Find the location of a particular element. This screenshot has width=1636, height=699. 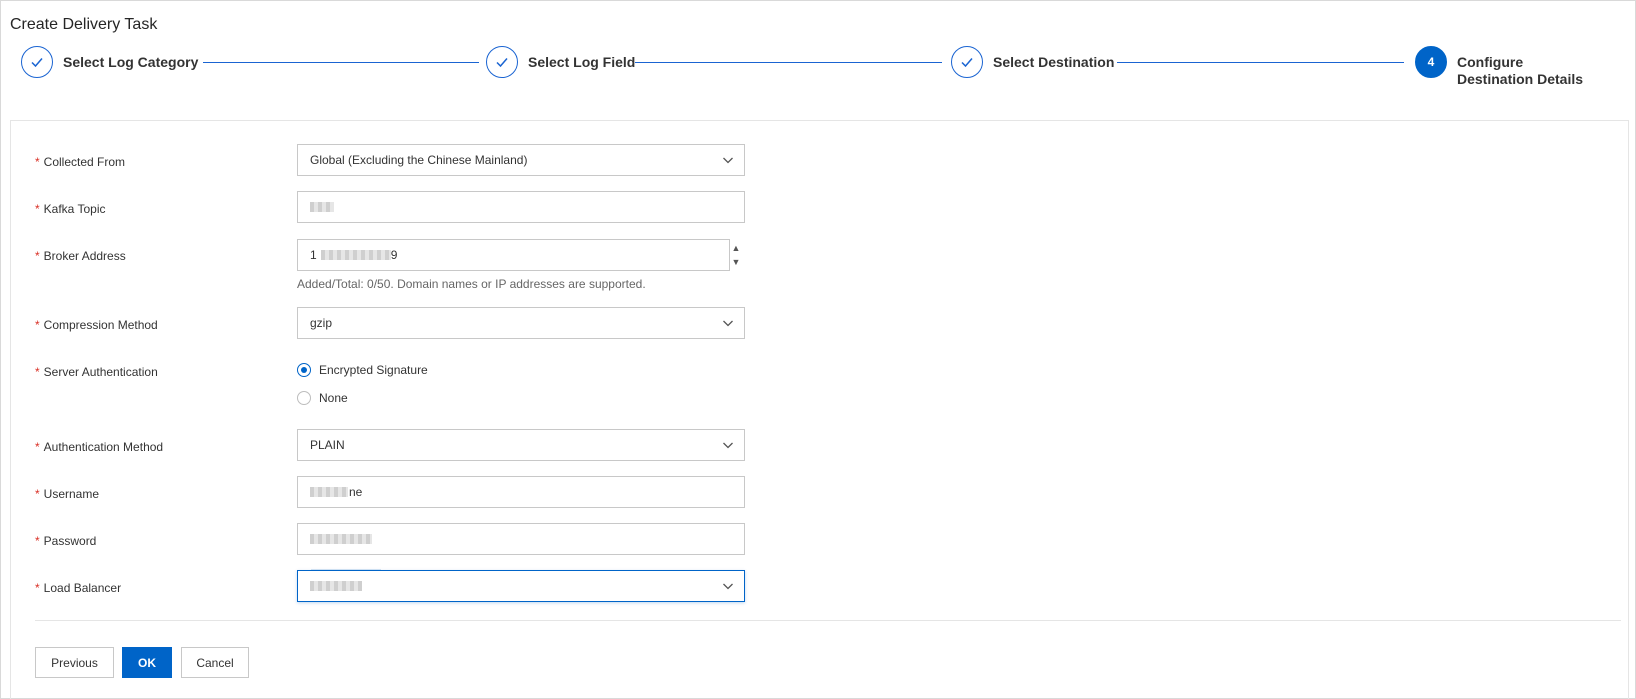

spinner-up-icon: ▲ is located at coordinates (736, 248).